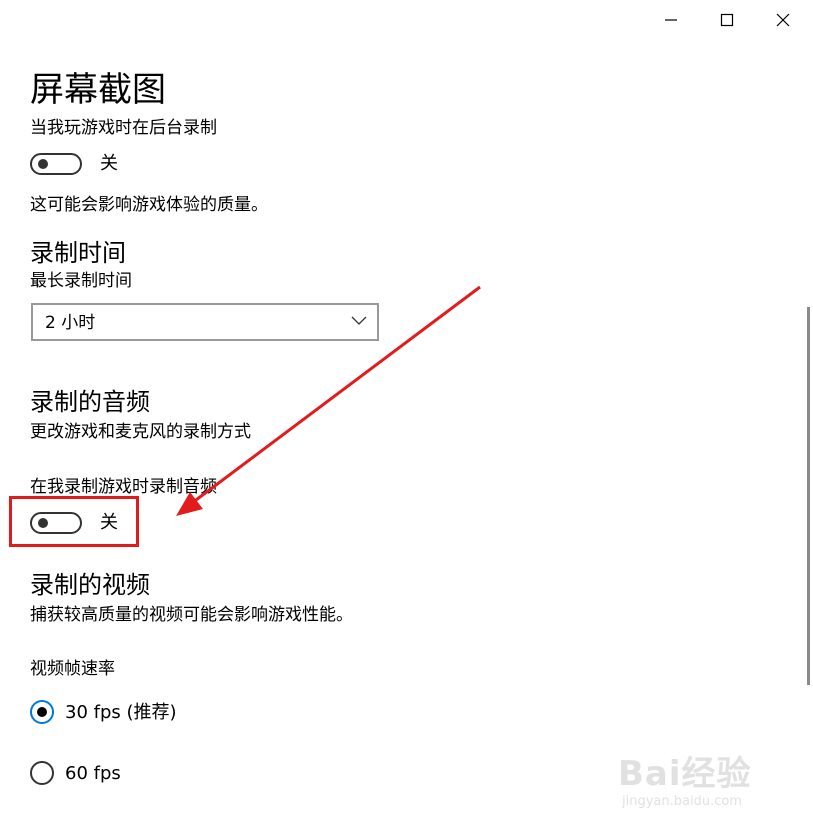 Image resolution: width=813 pixels, height=830 pixels. I want to click on fps-30-radio, so click(42, 712).